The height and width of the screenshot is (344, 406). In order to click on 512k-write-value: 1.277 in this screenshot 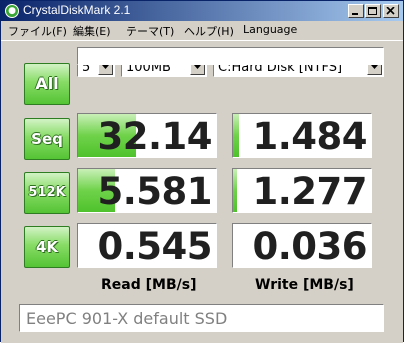, I will do `click(309, 191)`.